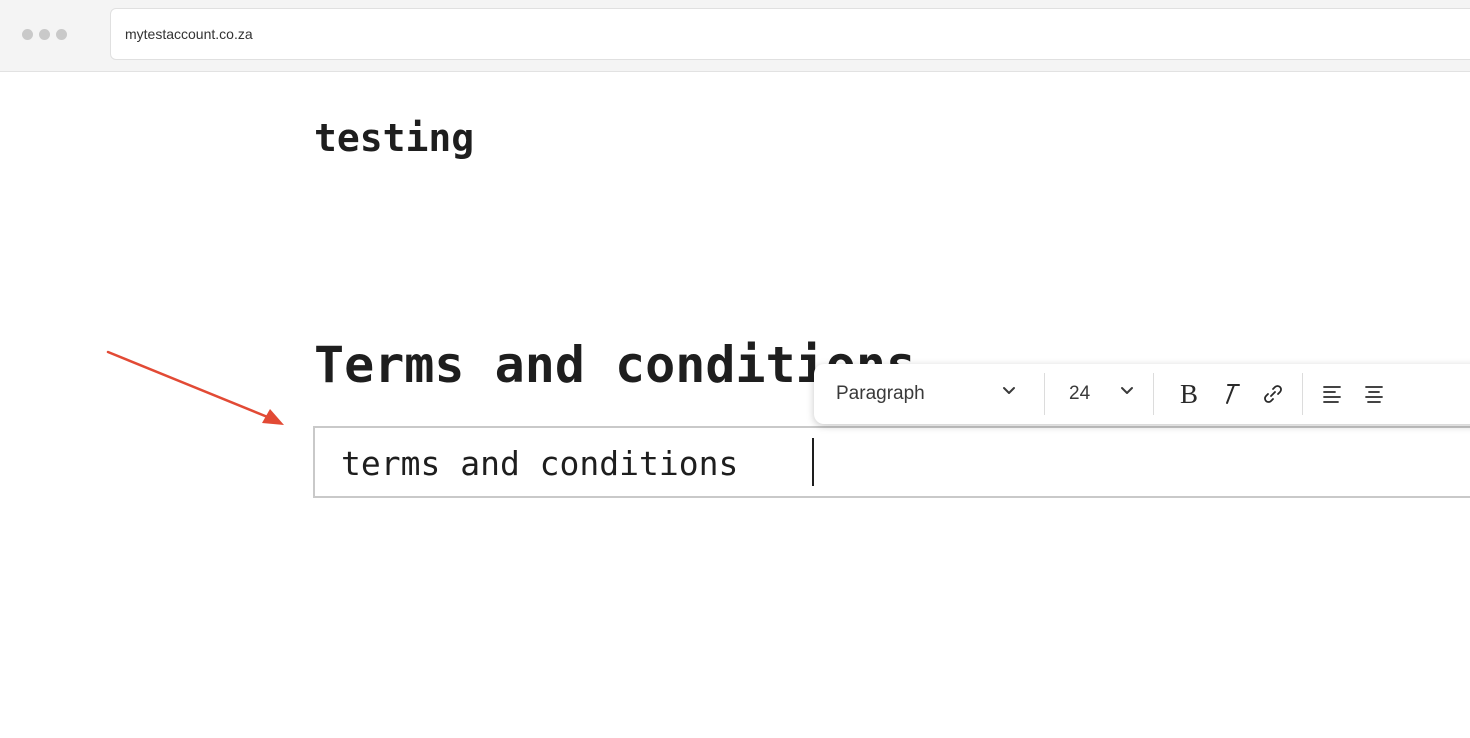 The width and height of the screenshot is (1470, 738). I want to click on italic-icon, so click(1233, 394).